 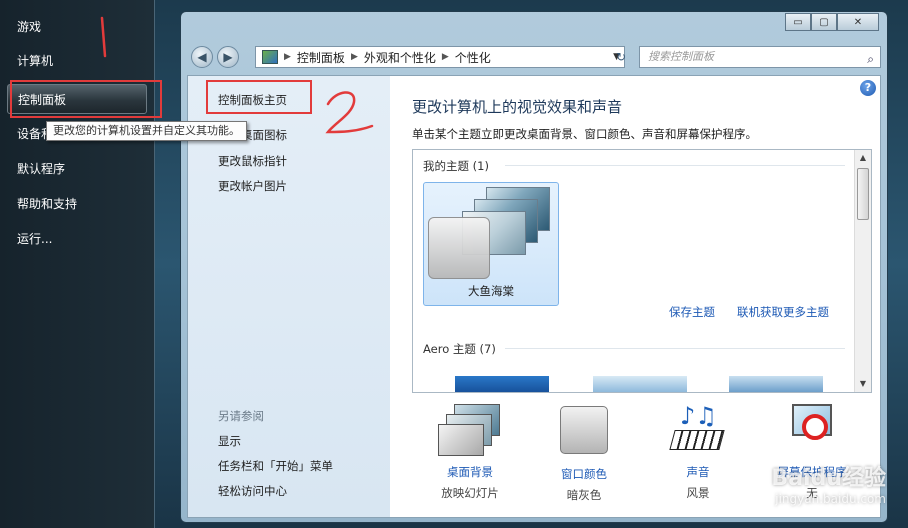 I want to click on scroll-up-icon: ▲, so click(x=863, y=158).